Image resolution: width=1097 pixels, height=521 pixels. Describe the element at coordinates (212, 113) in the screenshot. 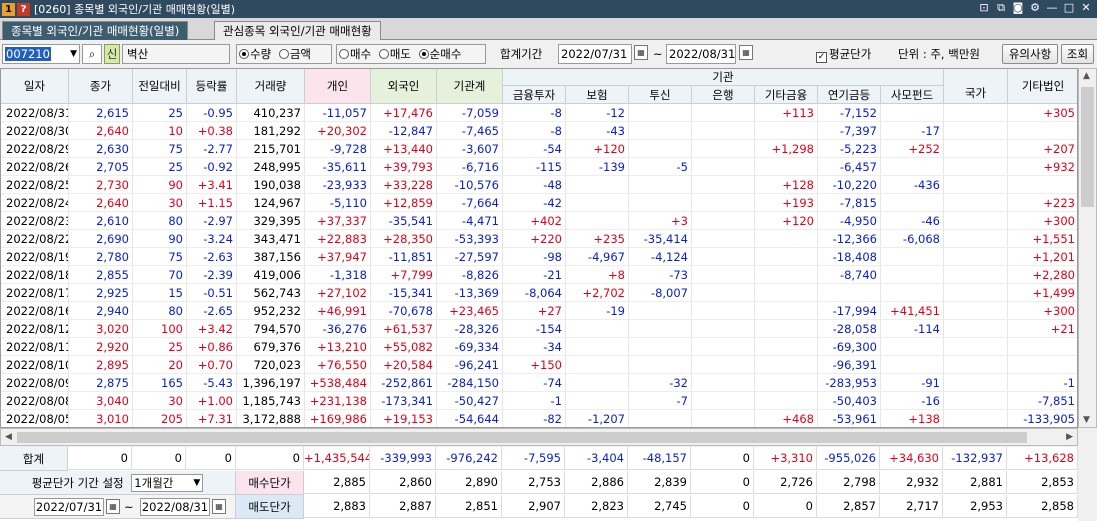

I see `cell-rate: -0.95` at that location.